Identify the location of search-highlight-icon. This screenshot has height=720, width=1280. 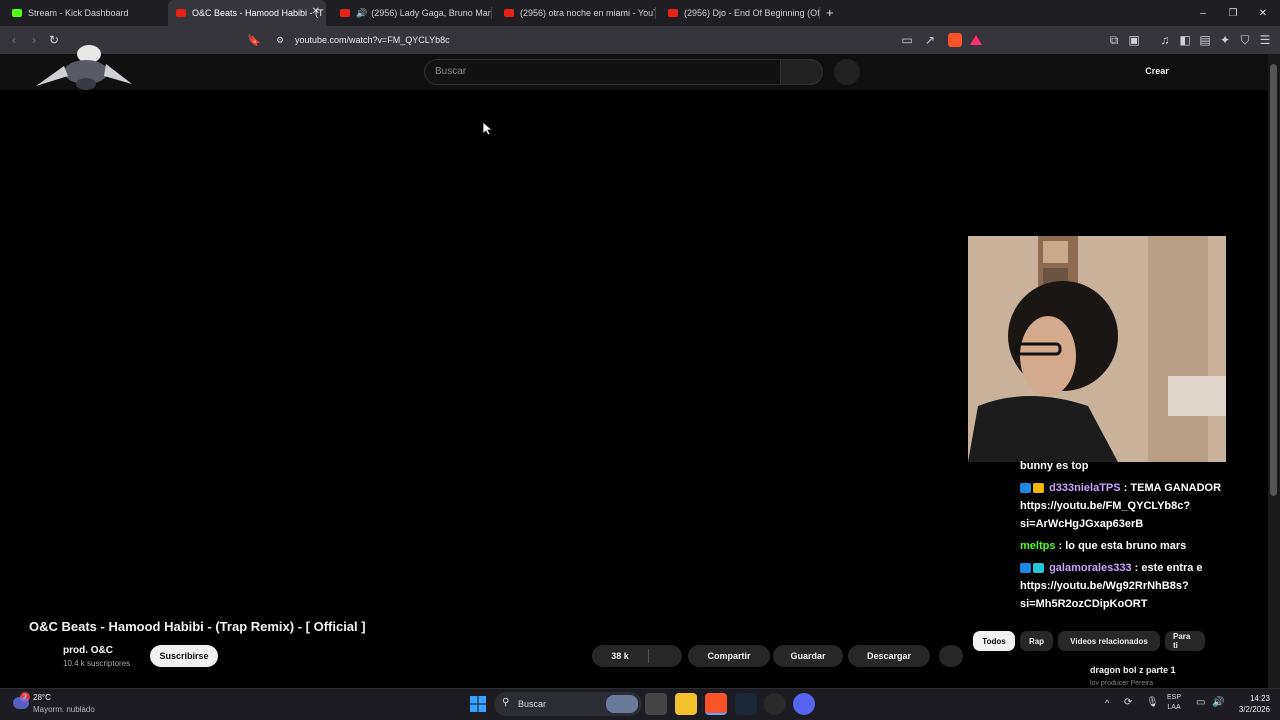
(622, 704).